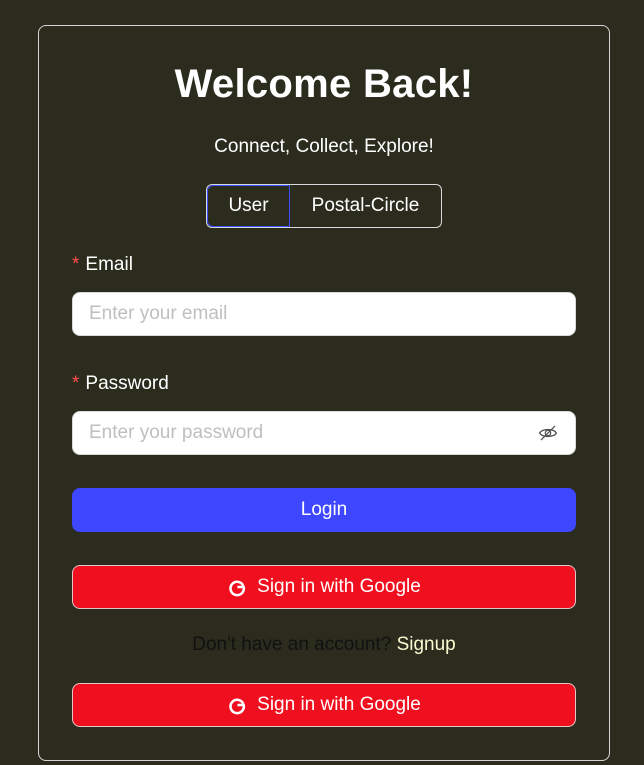 The width and height of the screenshot is (644, 765). Describe the element at coordinates (292, 644) in the screenshot. I see `signup-prompt: Don't have an account?` at that location.